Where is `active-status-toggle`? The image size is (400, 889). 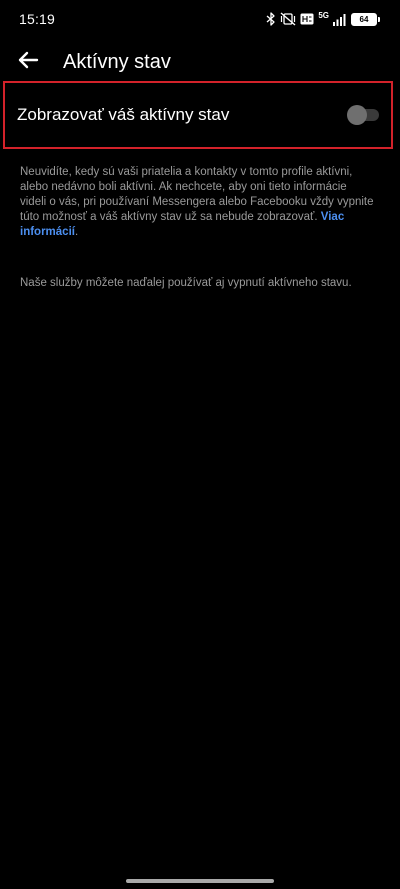 active-status-toggle is located at coordinates (363, 115).